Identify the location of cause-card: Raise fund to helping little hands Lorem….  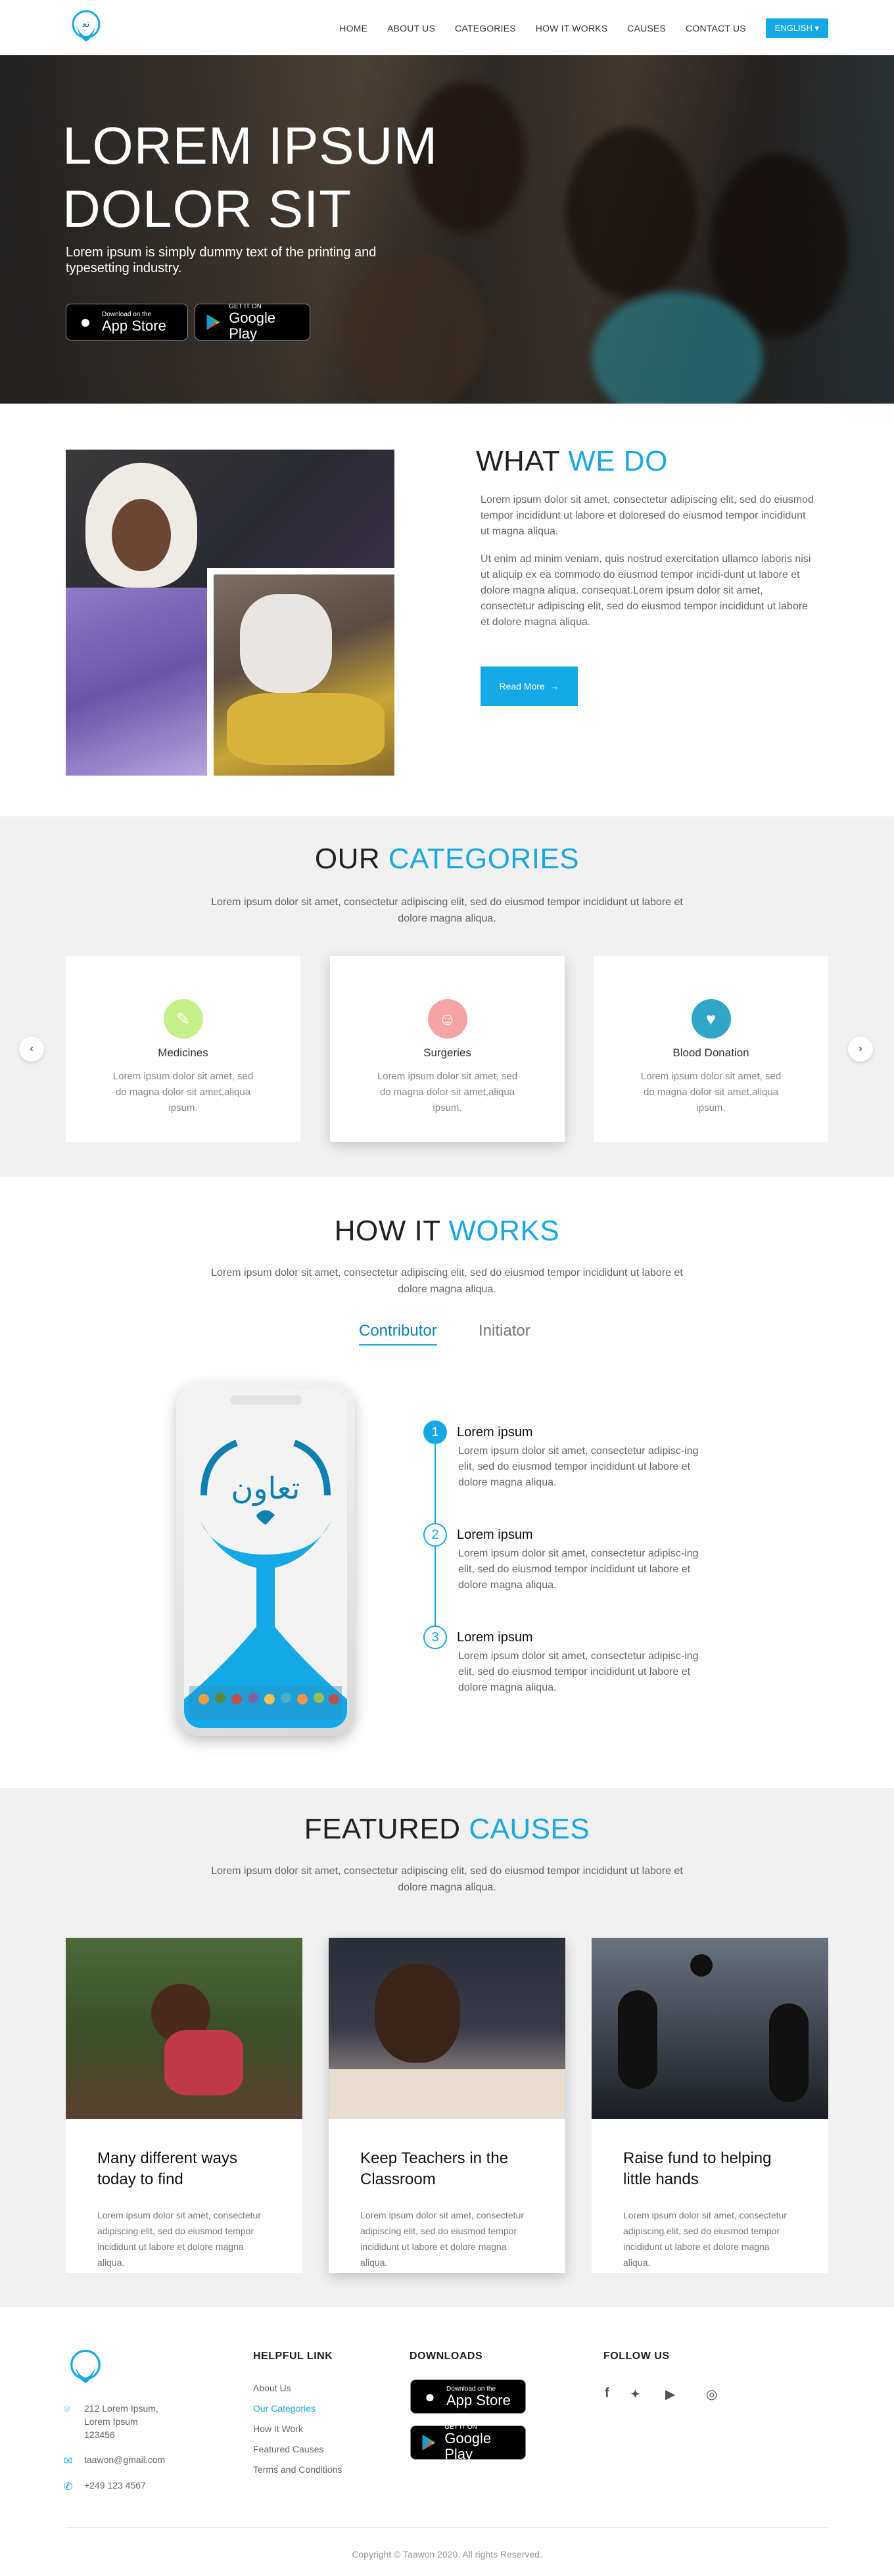
(710, 2105).